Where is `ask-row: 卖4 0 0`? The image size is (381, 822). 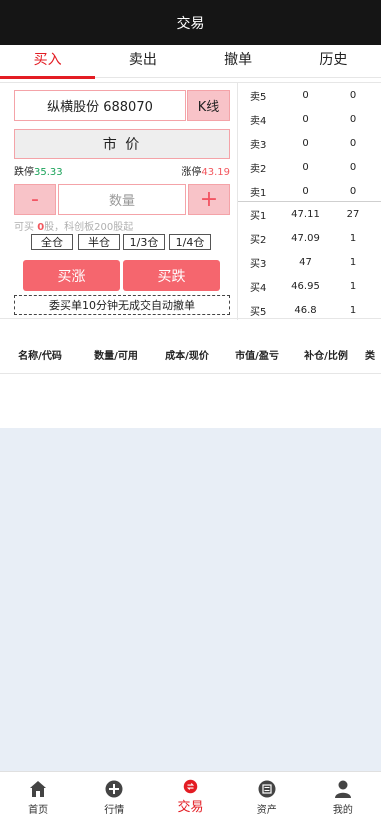
ask-row: 卖4 0 0 is located at coordinates (309, 119).